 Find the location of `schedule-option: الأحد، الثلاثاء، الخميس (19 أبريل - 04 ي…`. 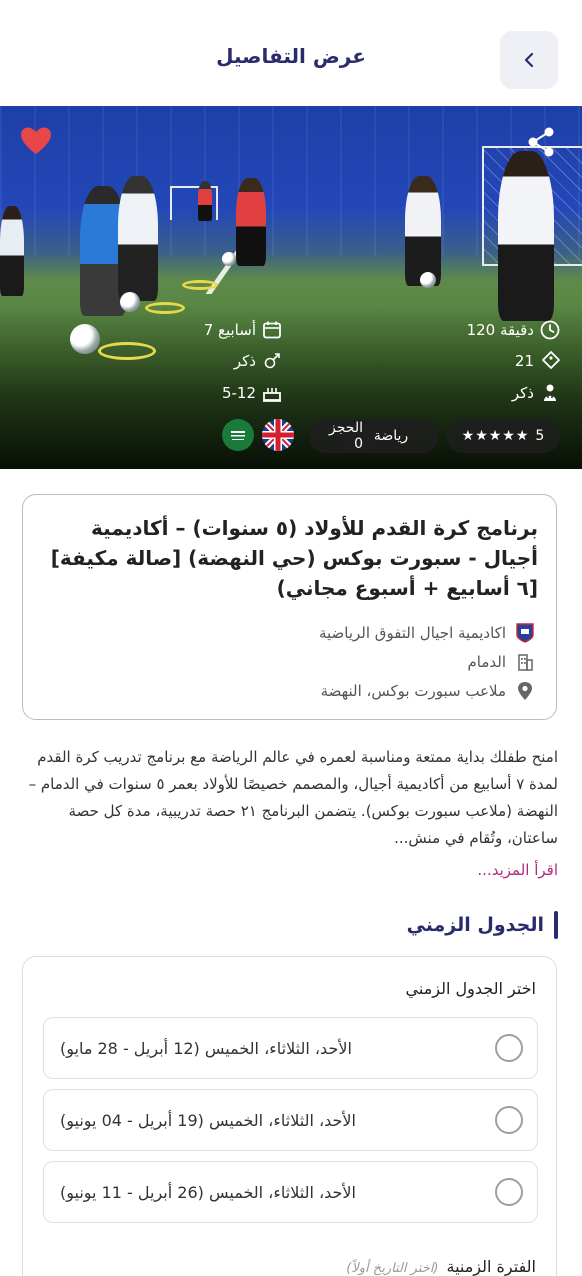

schedule-option: الأحد، الثلاثاء، الخميس (19 أبريل - 04 ي… is located at coordinates (290, 1120).